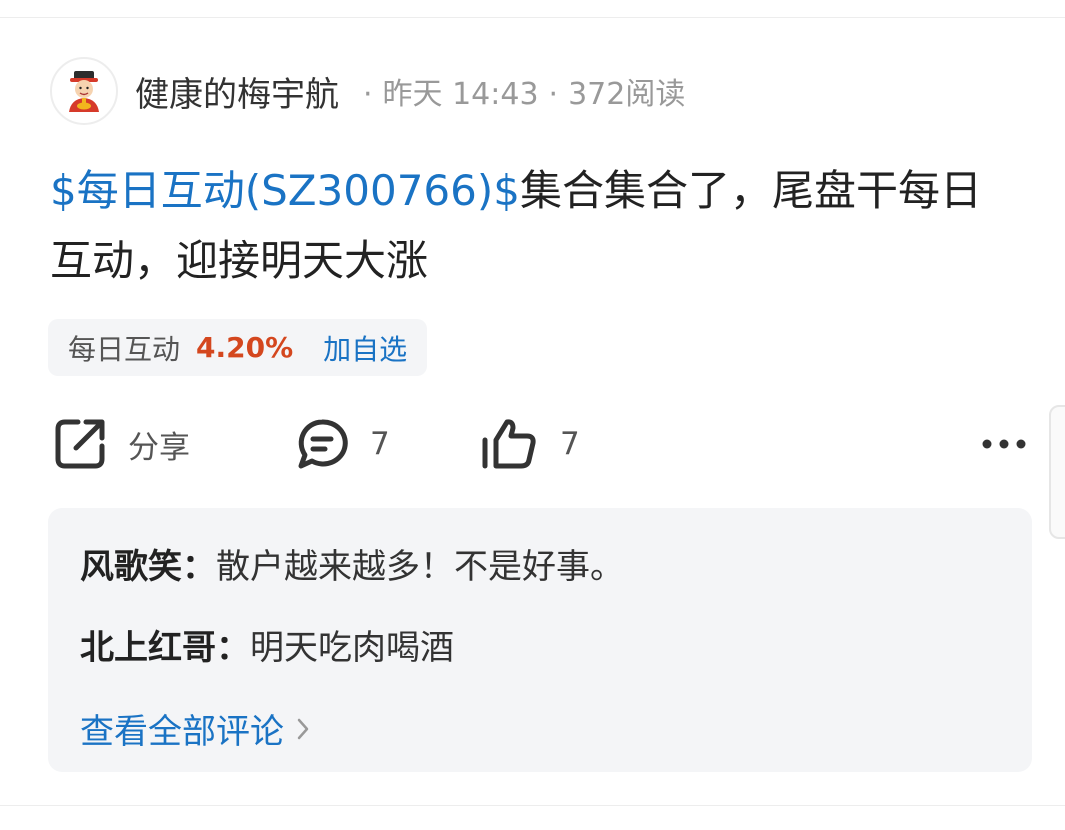 This screenshot has width=1065, height=830. What do you see at coordinates (420, 567) in the screenshot?
I see `comment-text: 散户越来越多！不是好事。` at bounding box center [420, 567].